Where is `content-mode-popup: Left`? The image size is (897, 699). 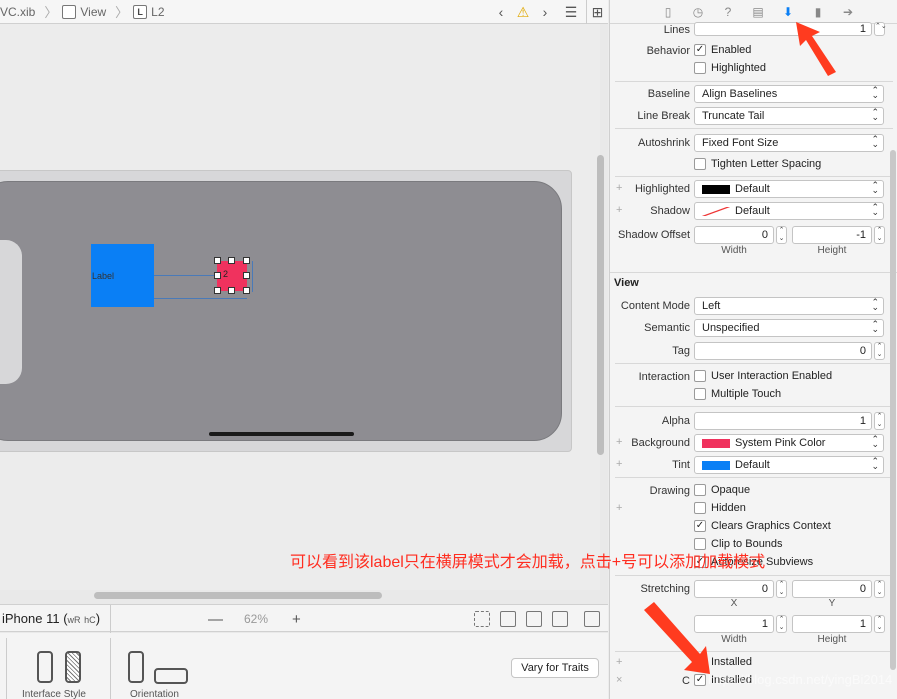
content-mode-popup: Left is located at coordinates (789, 306).